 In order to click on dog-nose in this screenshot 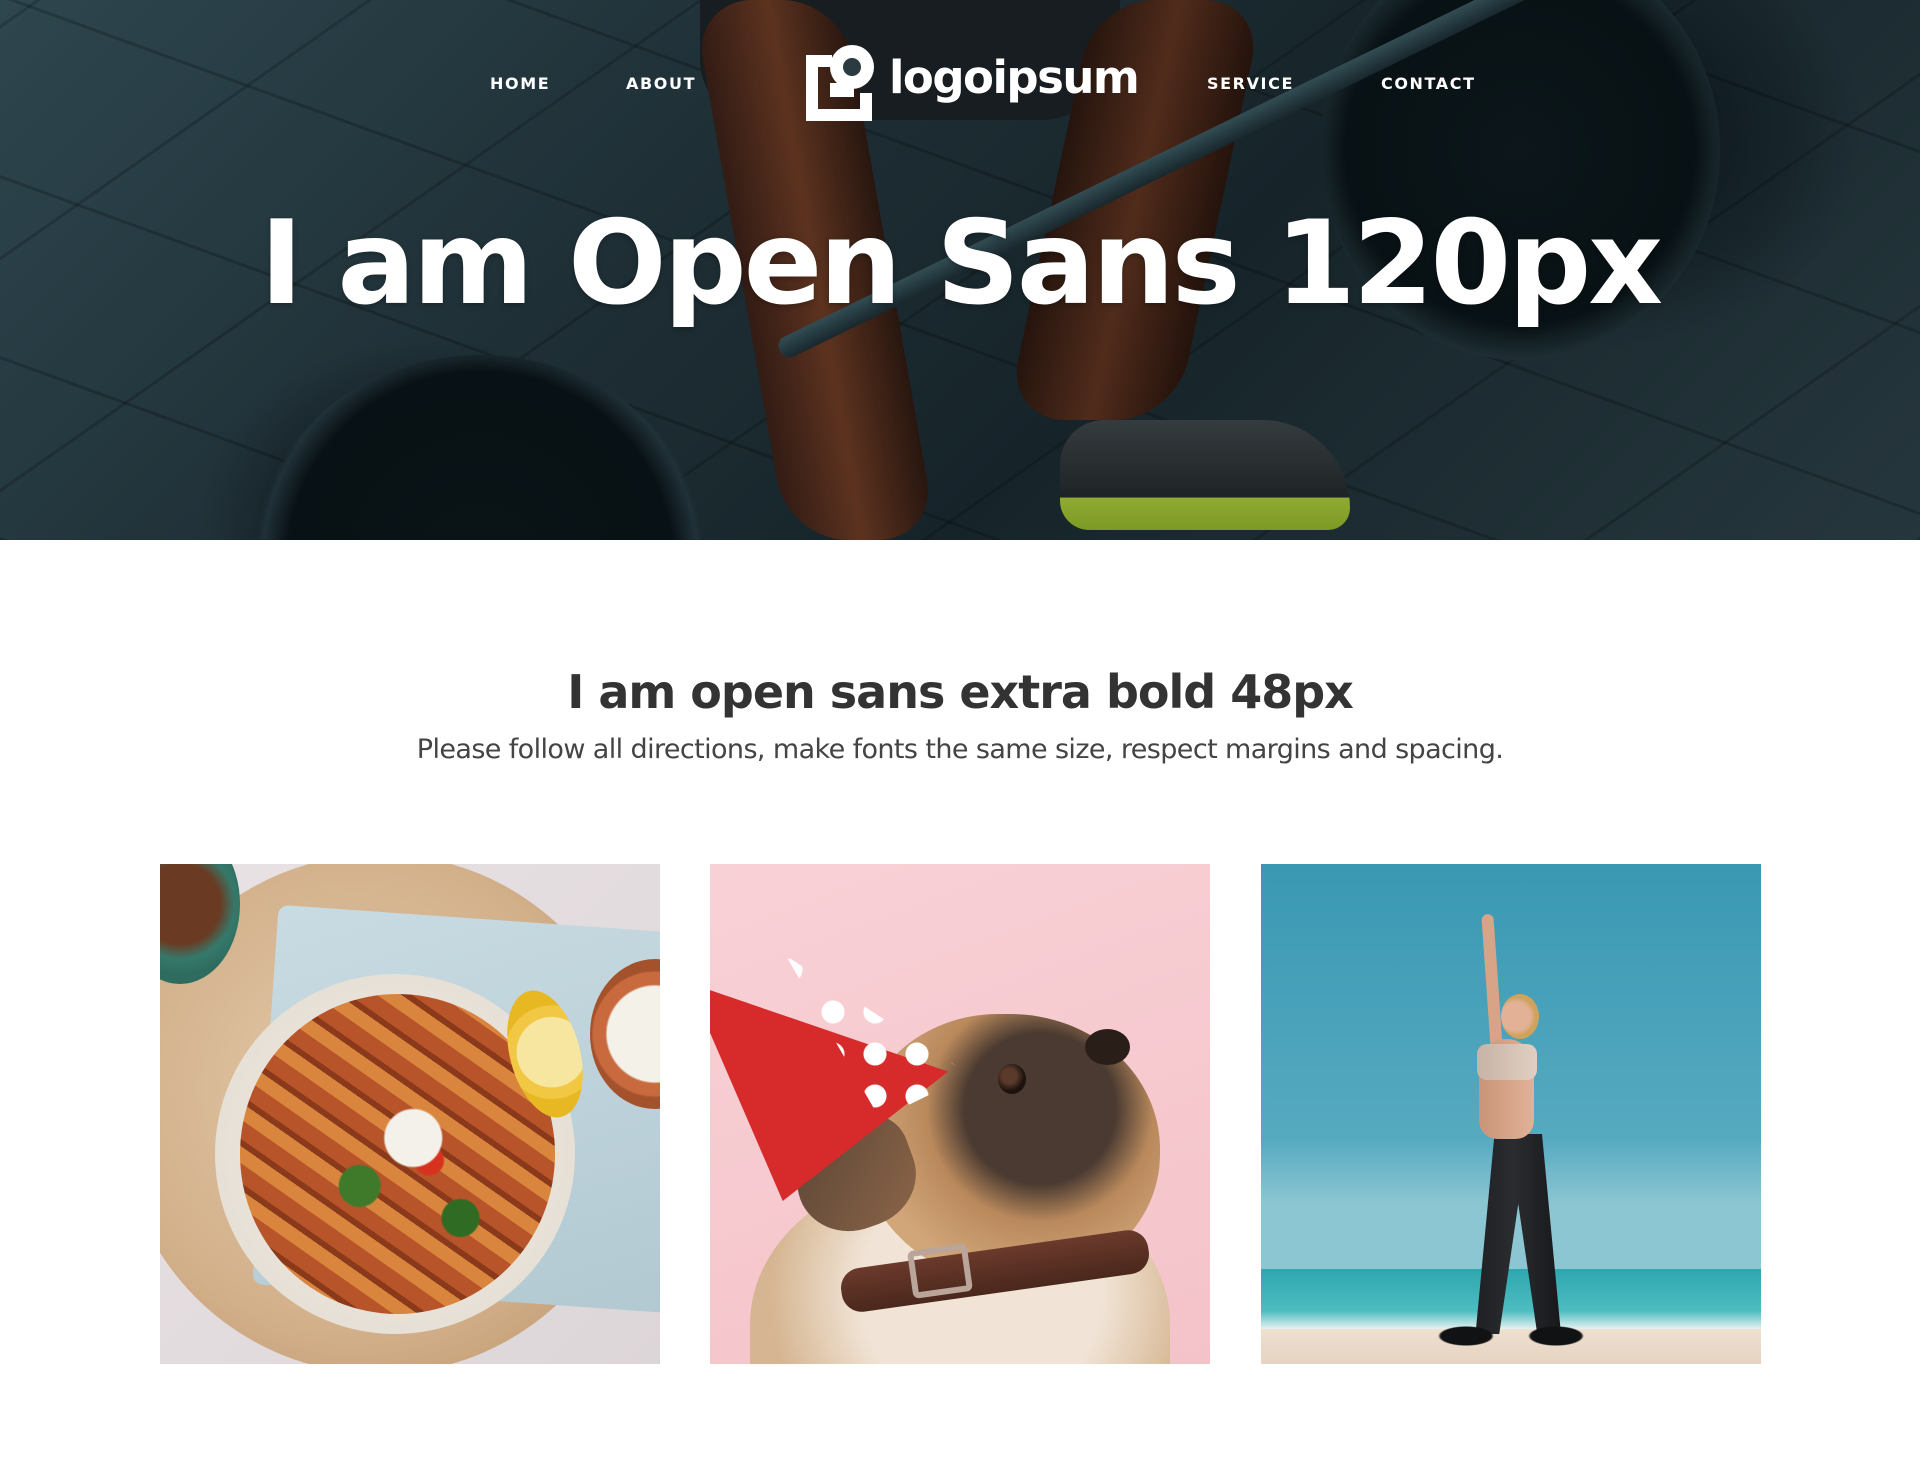, I will do `click(1107, 1047)`.